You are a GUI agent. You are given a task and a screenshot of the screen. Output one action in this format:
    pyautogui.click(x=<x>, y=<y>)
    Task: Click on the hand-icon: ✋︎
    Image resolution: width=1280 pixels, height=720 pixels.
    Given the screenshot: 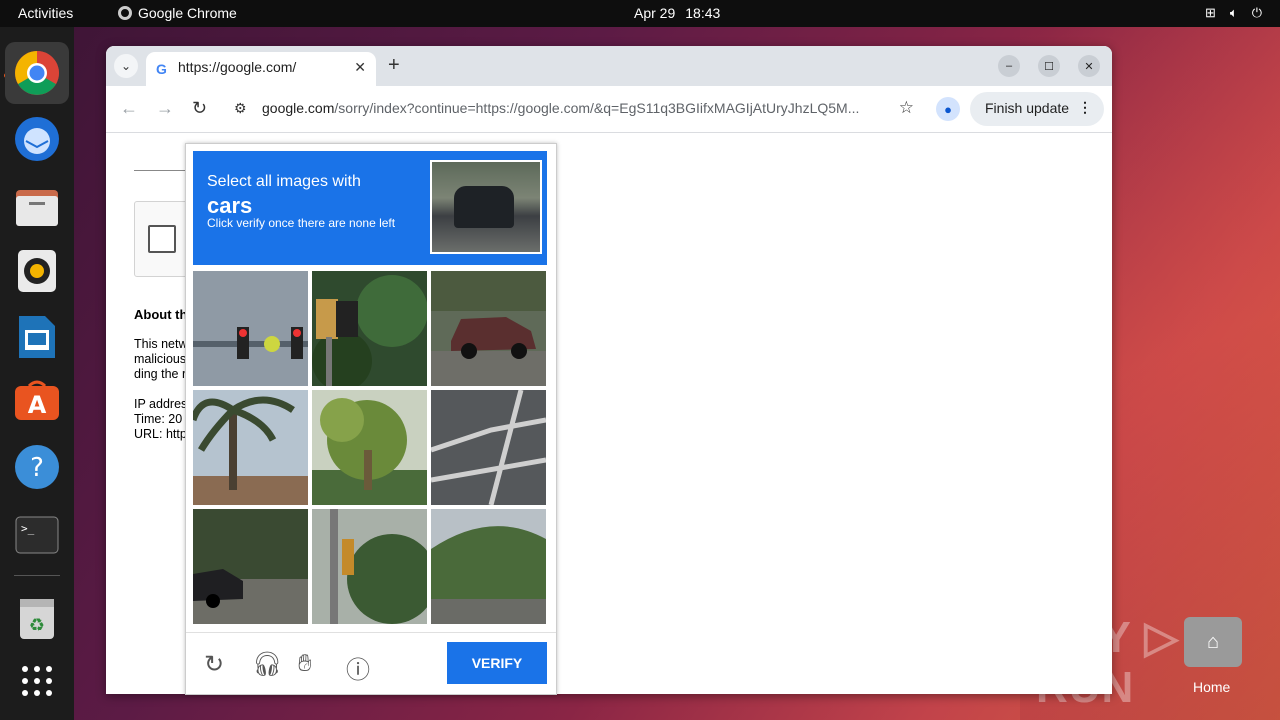 What is the action you would take?
    pyautogui.click(x=305, y=664)
    